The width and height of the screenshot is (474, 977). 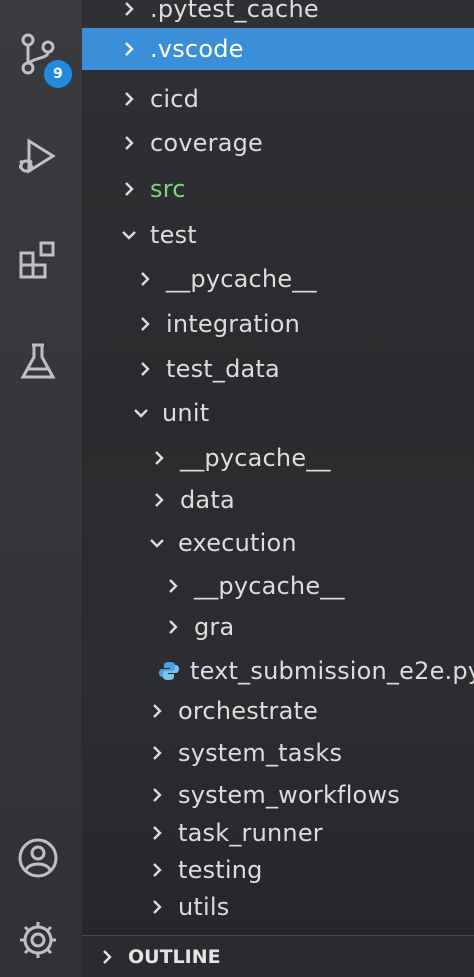 What do you see at coordinates (332, 671) in the screenshot?
I see `tree-item-label: text_submission_e2e.py` at bounding box center [332, 671].